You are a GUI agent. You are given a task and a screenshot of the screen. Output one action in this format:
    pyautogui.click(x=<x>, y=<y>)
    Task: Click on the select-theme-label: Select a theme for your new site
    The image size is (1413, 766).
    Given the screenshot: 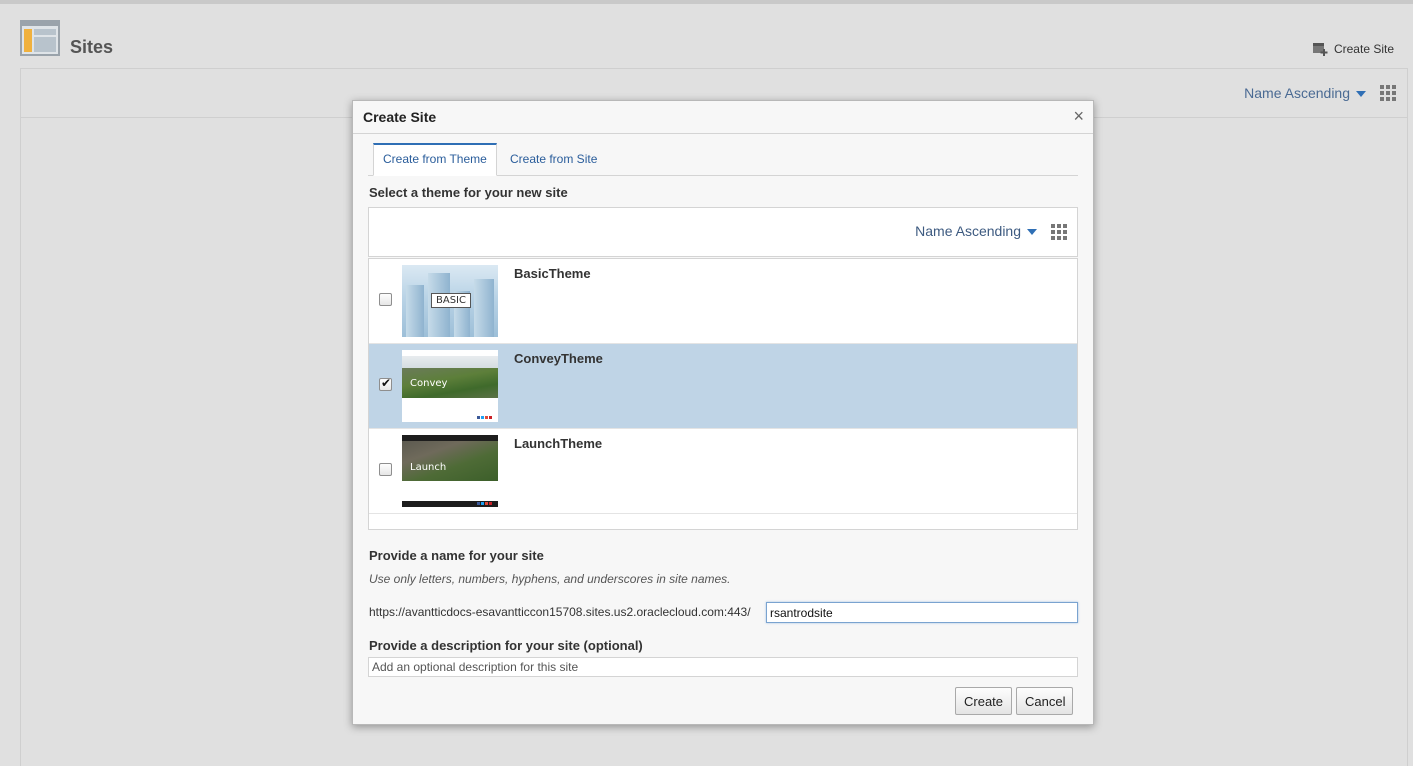 What is the action you would take?
    pyautogui.click(x=468, y=192)
    